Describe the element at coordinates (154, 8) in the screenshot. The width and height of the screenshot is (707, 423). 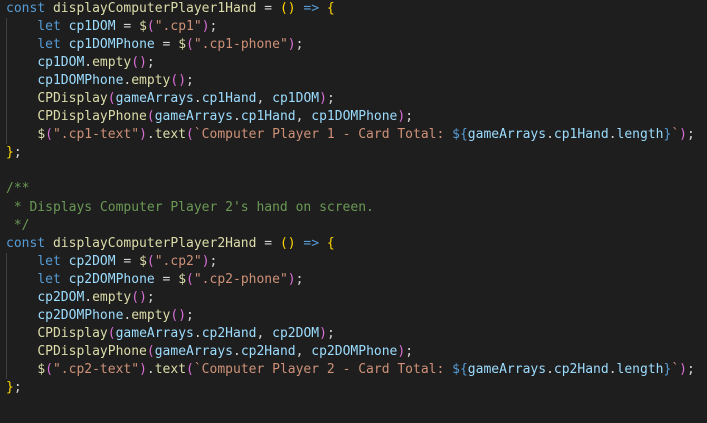
I see `code-token-func: displayComputerPlayer1Hand` at that location.